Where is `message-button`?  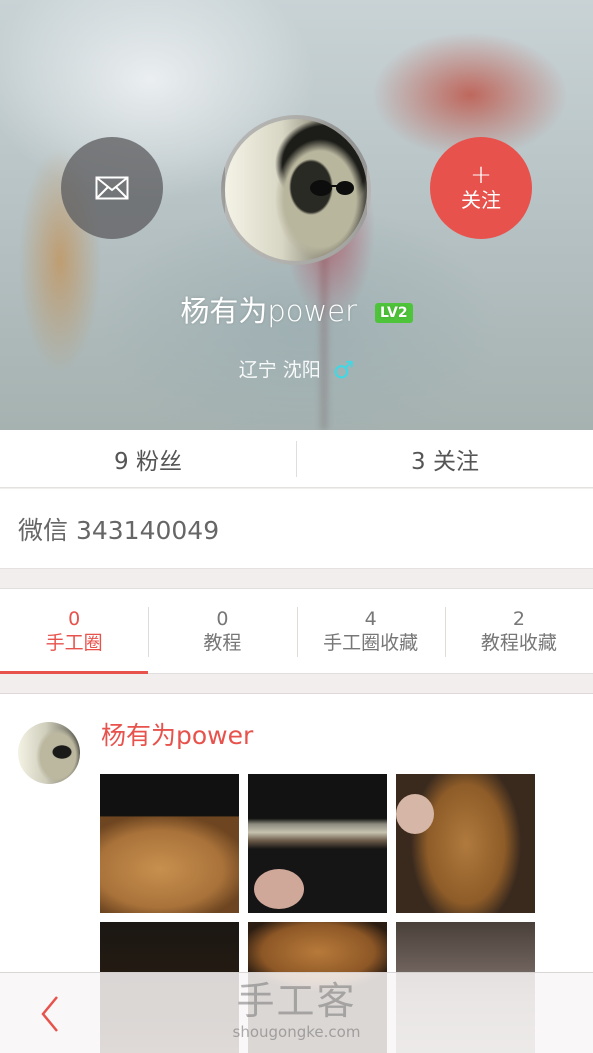
message-button is located at coordinates (112, 188).